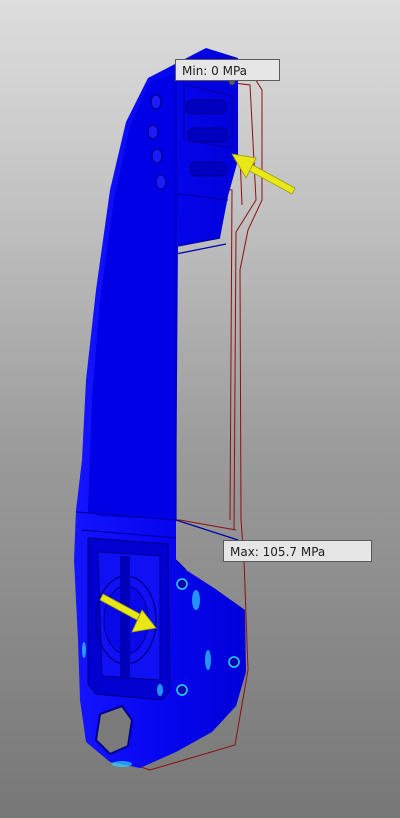 The height and width of the screenshot is (818, 400). I want to click on bottom-pocket, so click(129, 619).